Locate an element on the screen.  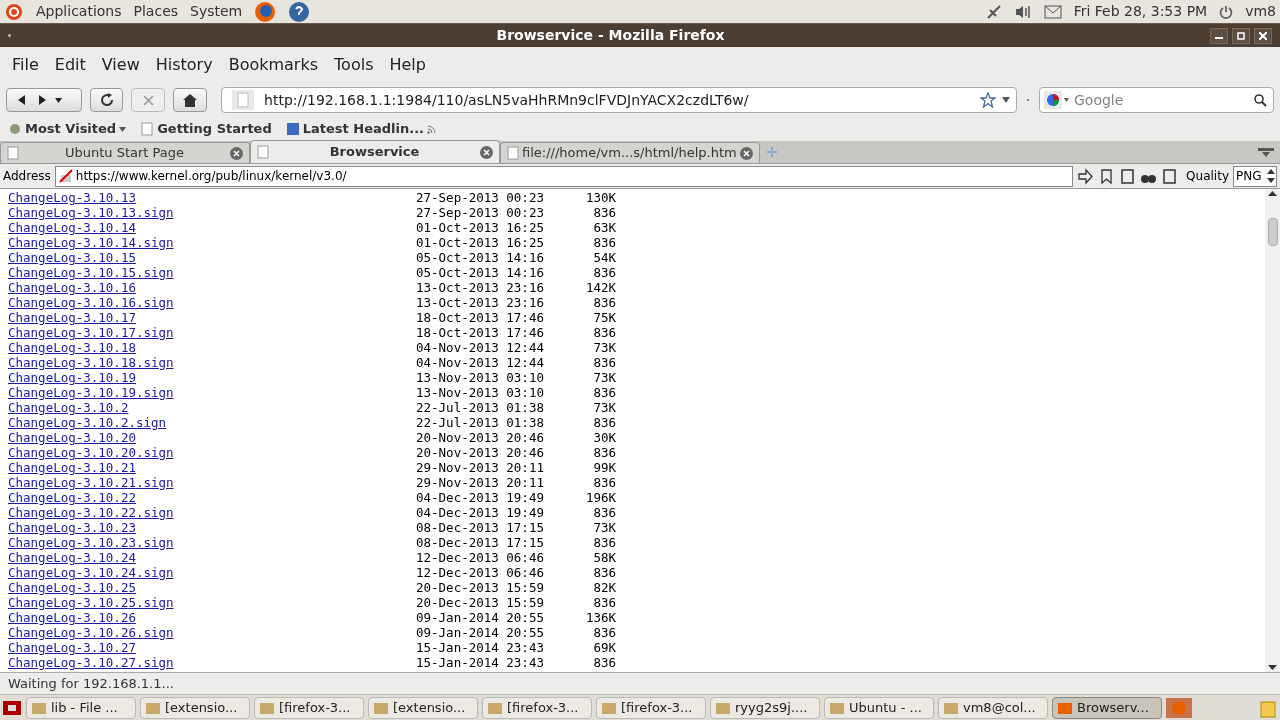
file-link: ChangeLog-3.10.27.sign is located at coordinates (212, 662).